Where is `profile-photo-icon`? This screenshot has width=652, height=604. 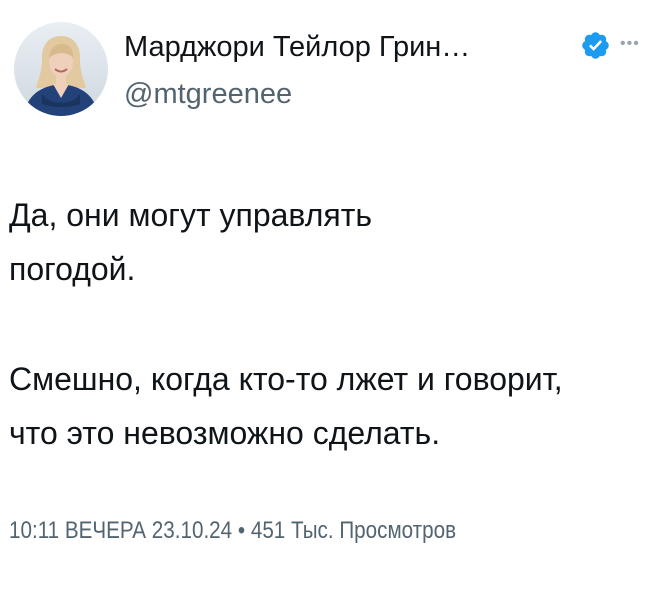
profile-photo-icon is located at coordinates (61, 69).